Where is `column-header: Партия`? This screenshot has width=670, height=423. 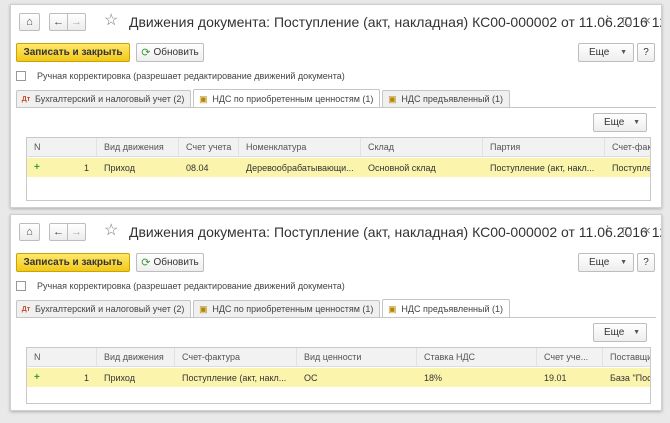 column-header: Партия is located at coordinates (544, 147).